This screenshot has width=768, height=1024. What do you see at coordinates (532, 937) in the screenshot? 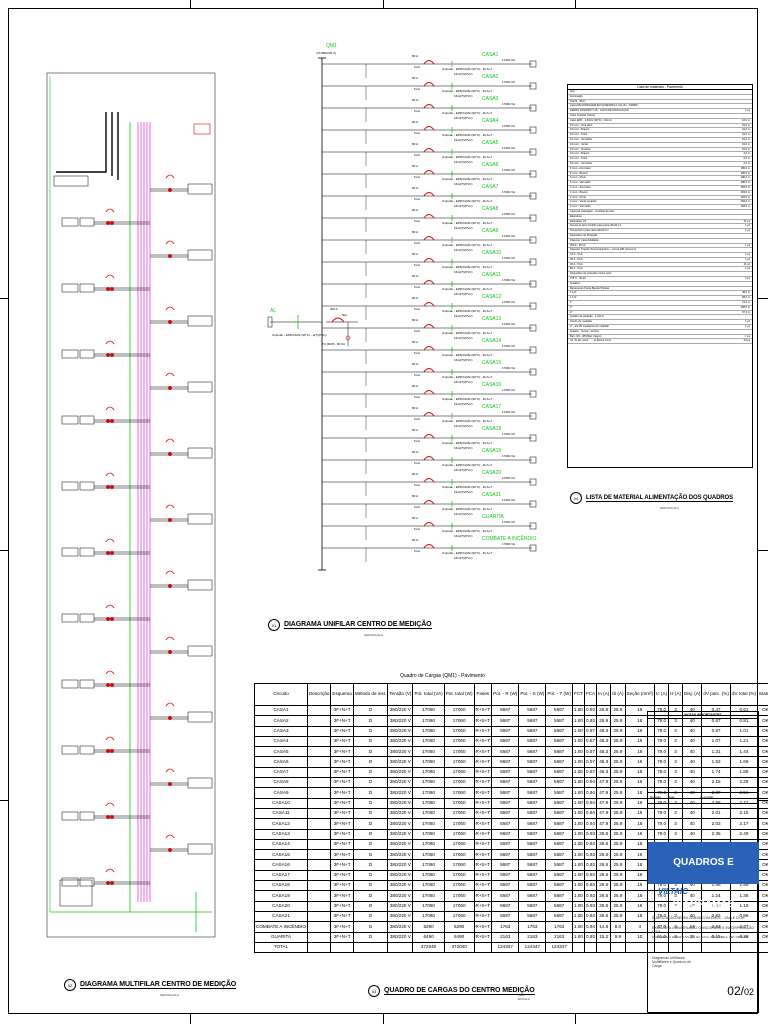
I see `table-cell: 2163` at bounding box center [532, 937].